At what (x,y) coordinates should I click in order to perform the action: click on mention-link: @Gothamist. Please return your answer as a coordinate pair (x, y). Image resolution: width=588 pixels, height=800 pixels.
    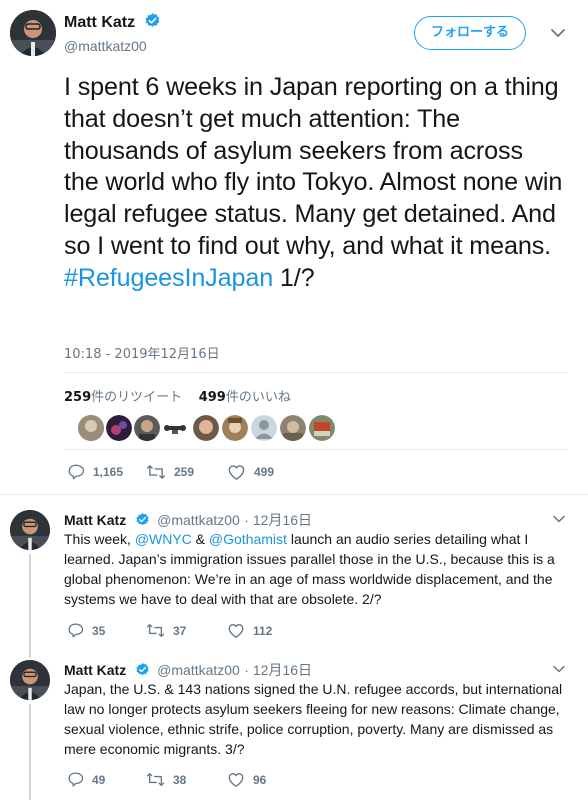
    Looking at the image, I should click on (248, 539).